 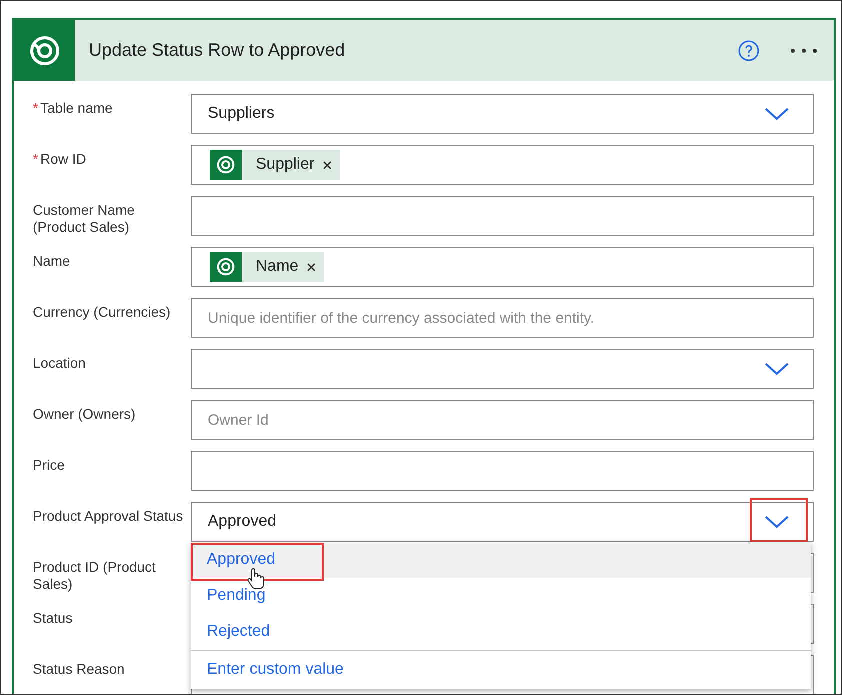 I want to click on field-label: Status Reason, so click(x=79, y=669).